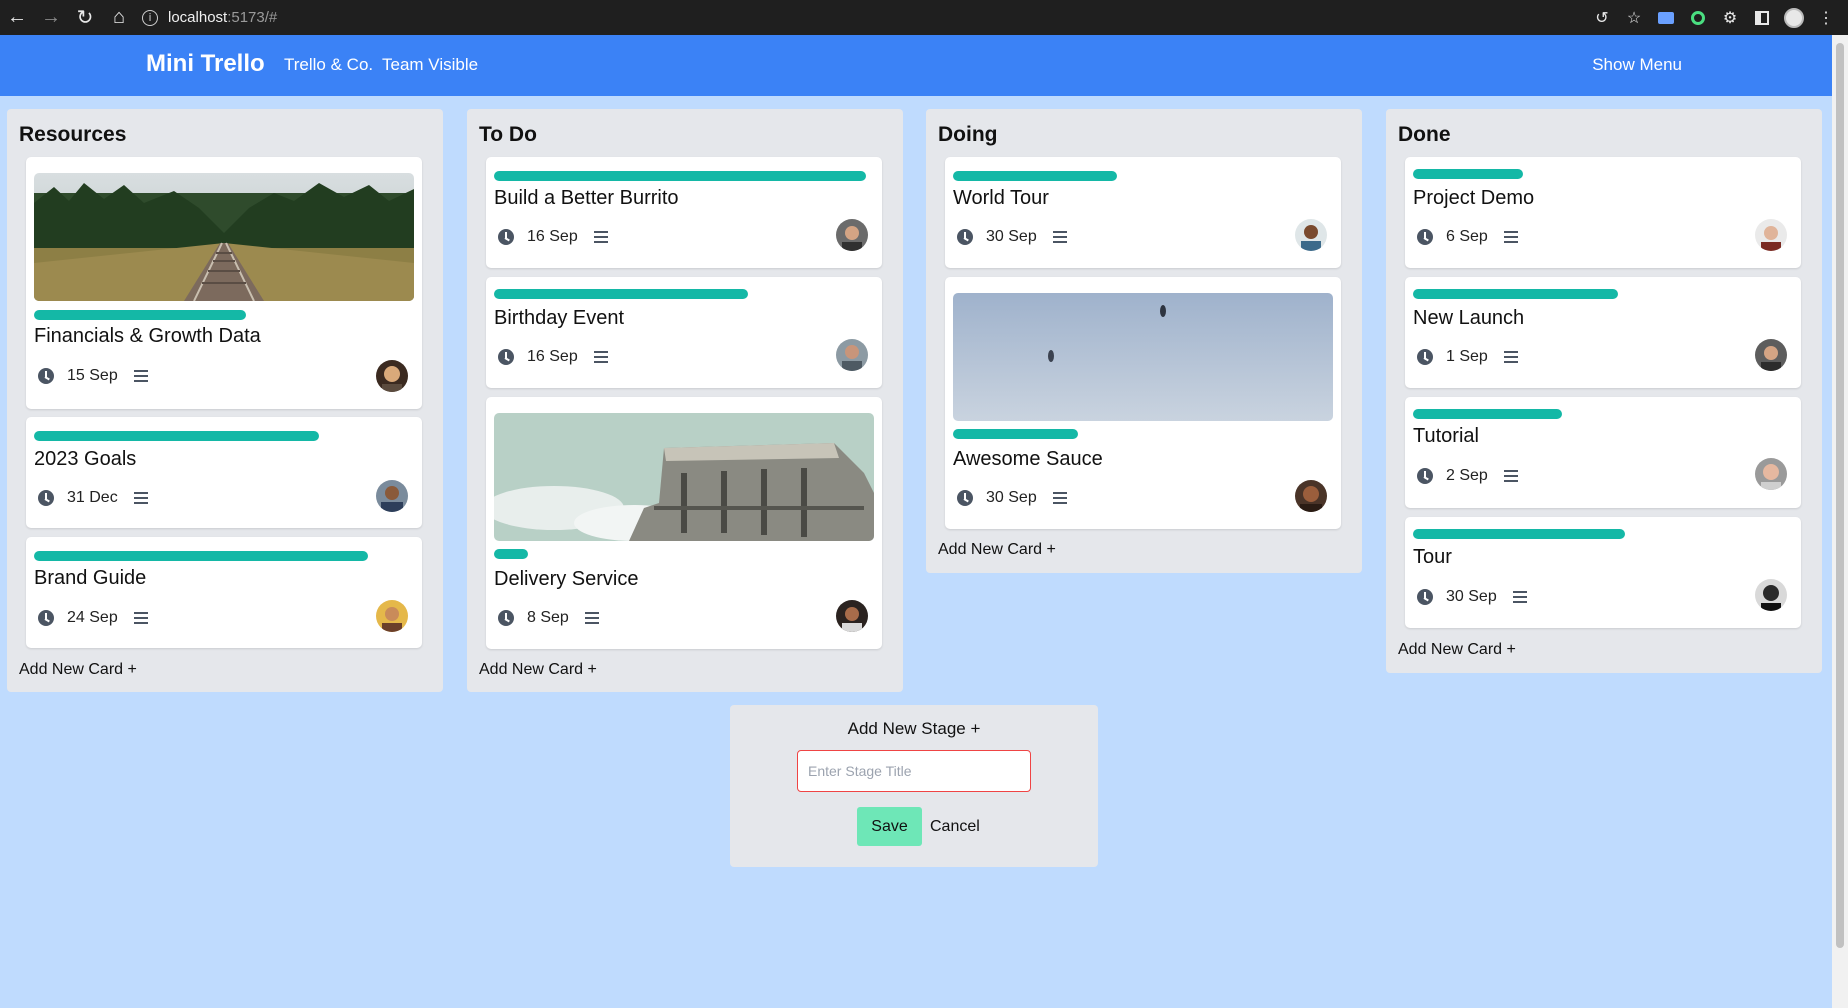  I want to click on scrollbar-thumb, so click(1840, 495).